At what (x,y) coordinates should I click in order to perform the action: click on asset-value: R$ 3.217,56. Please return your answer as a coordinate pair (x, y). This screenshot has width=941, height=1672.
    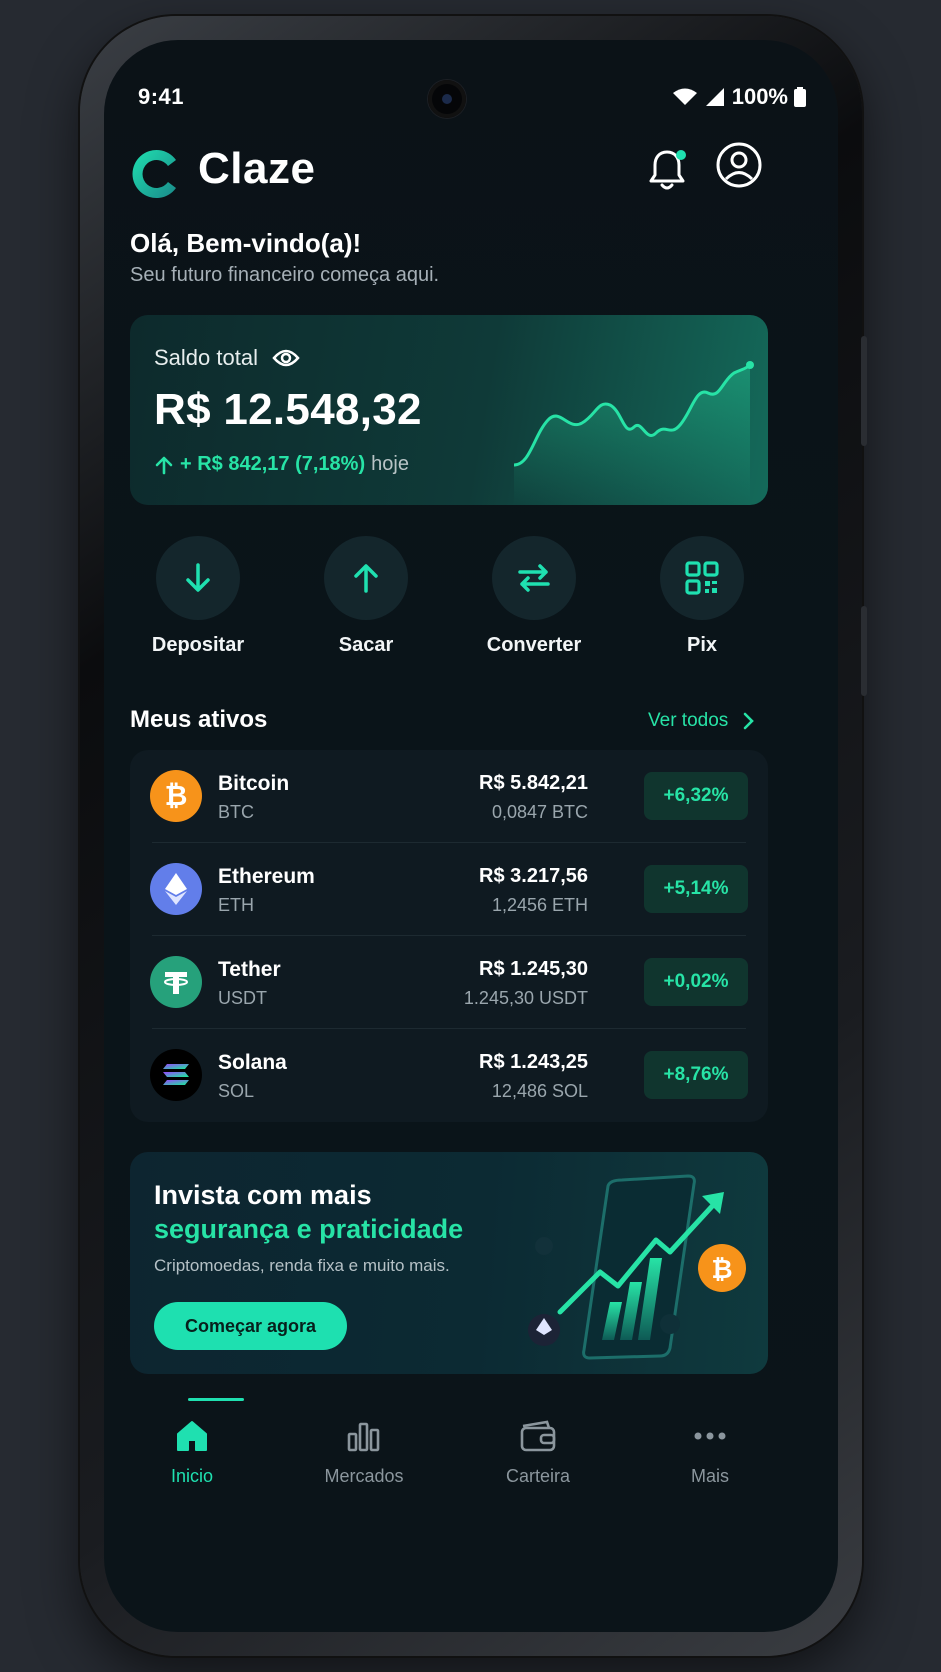
    Looking at the image, I should click on (533, 876).